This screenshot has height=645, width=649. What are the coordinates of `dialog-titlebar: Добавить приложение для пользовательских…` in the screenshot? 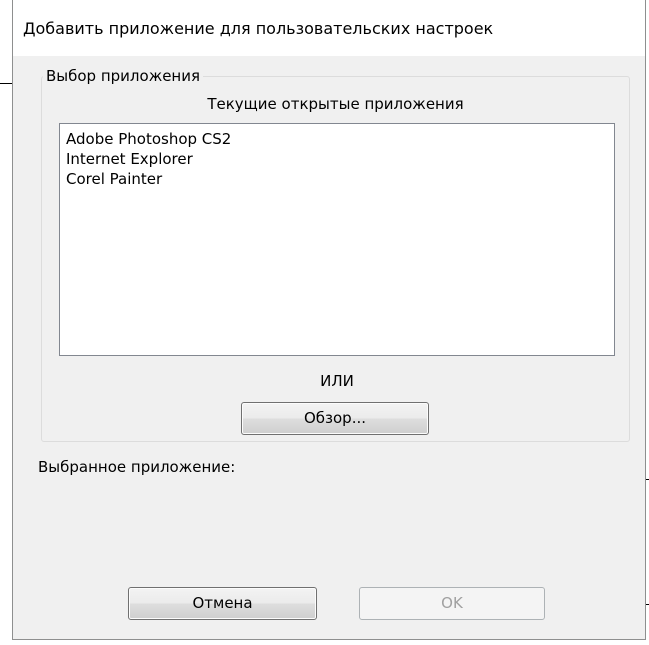 It's located at (329, 28).